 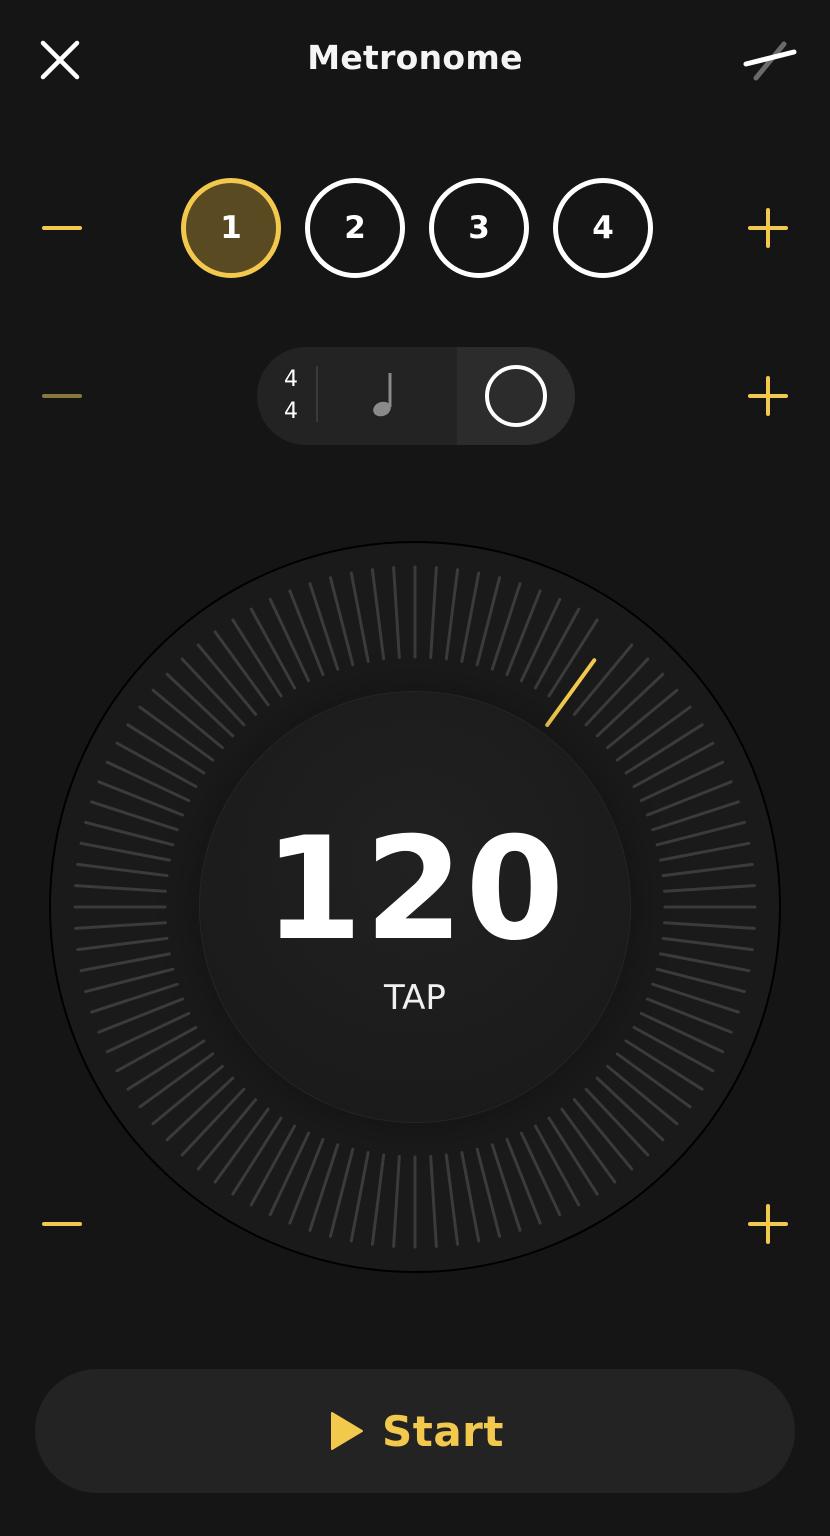 I want to click on header: Metronome, so click(x=415, y=60).